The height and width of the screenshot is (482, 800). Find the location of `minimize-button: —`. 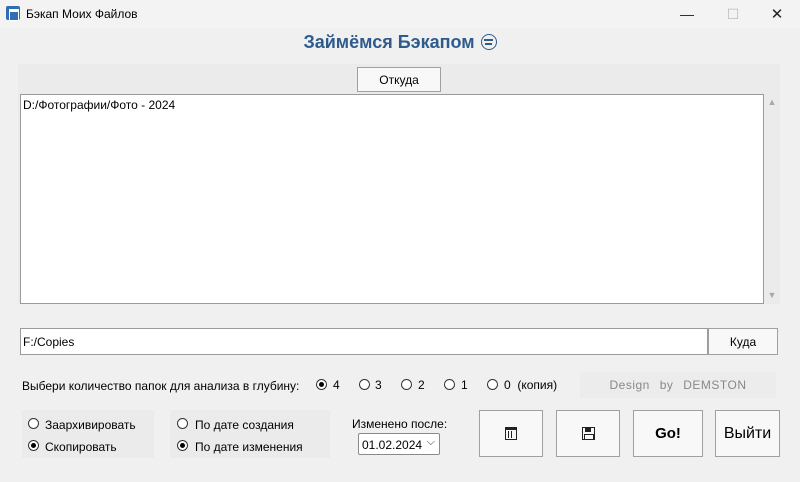

minimize-button: — is located at coordinates (687, 14).